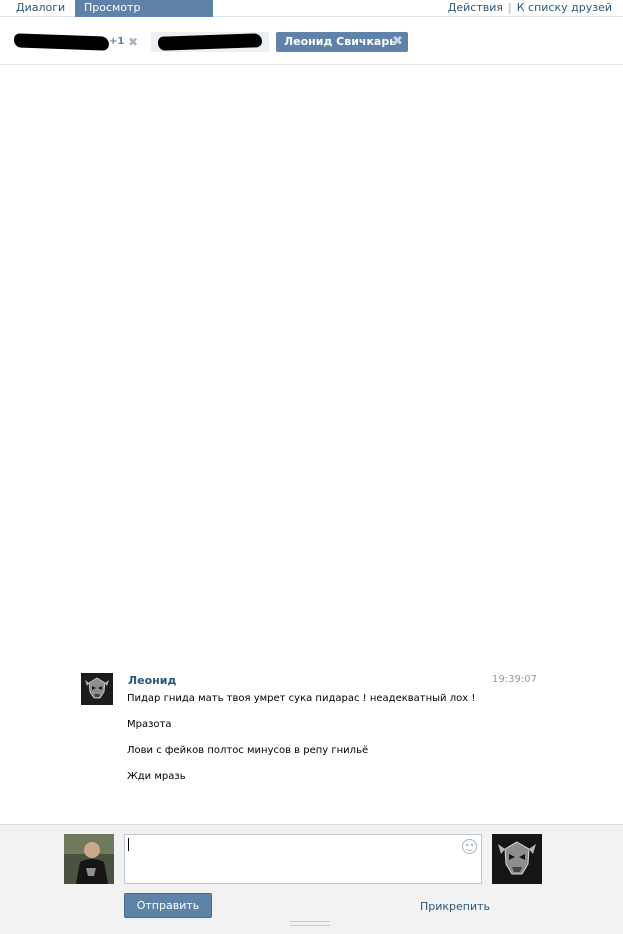  I want to click on my-avatar, so click(89, 859).